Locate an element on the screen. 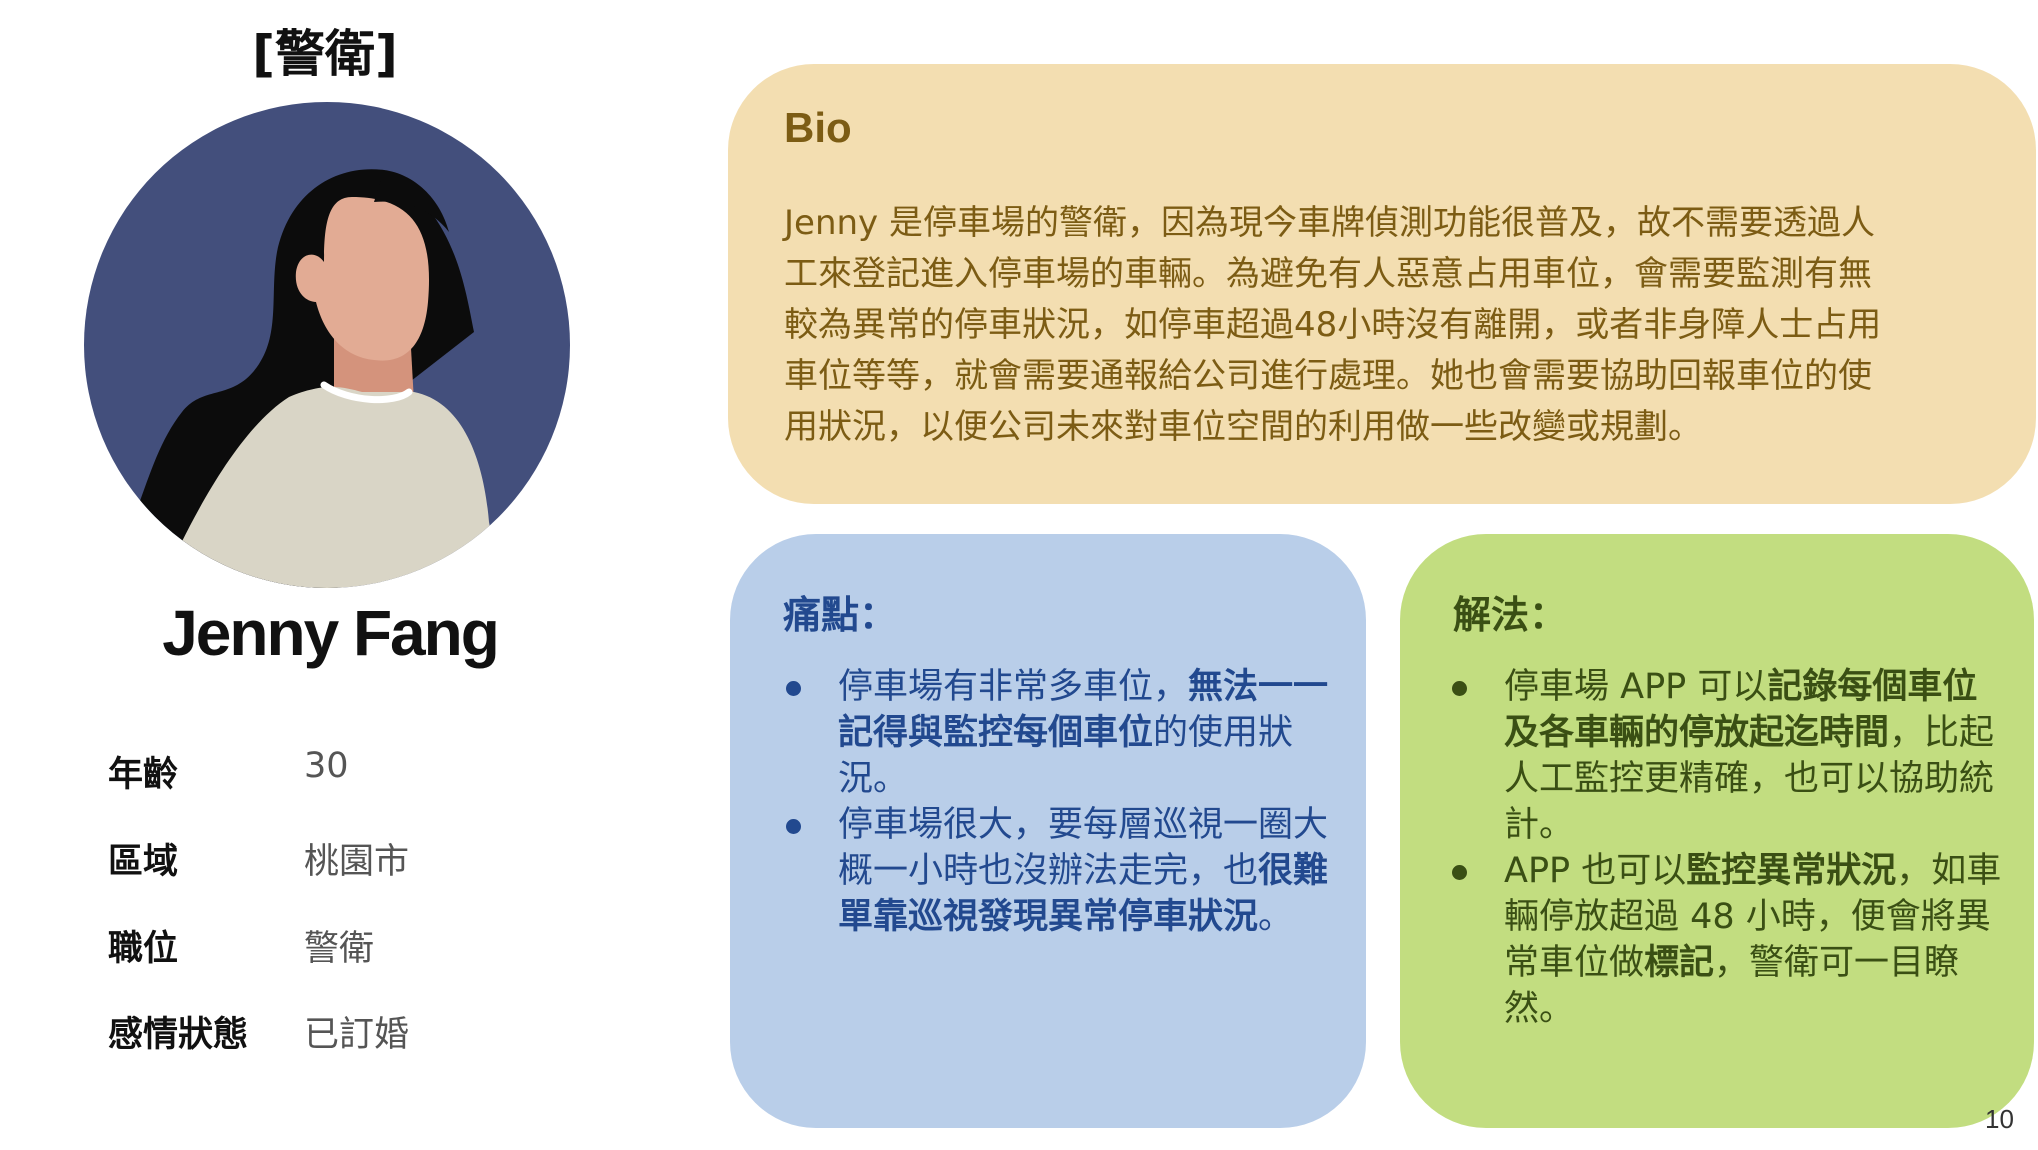 Image resolution: width=2038 pixels, height=1150 pixels. info-label-relationship: 感情狀態 is located at coordinates (178, 1035).